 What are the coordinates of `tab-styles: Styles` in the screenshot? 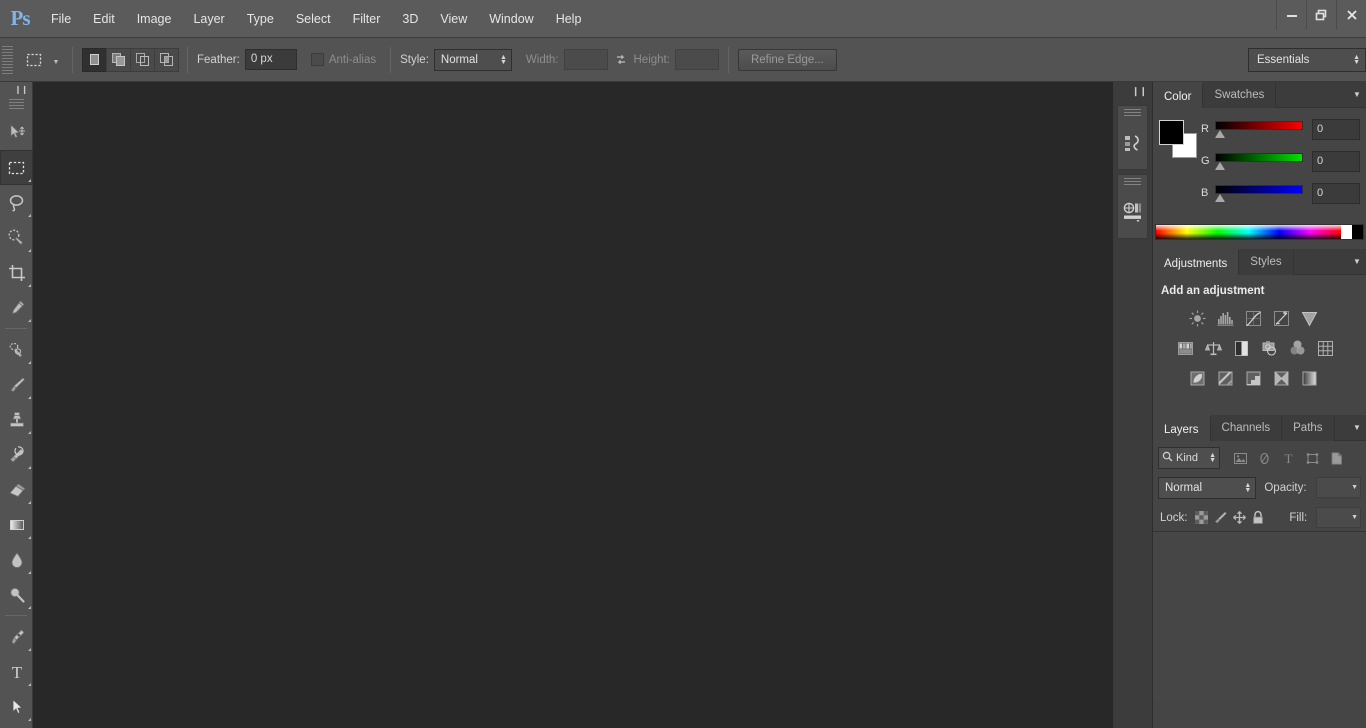 It's located at (1266, 262).